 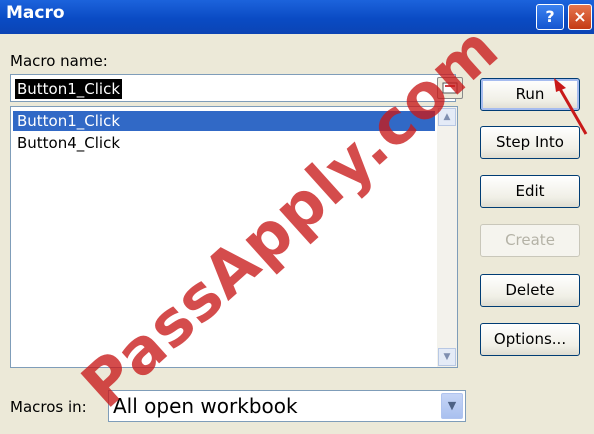 I want to click on macro-name-value: Button1_Click, so click(x=69, y=89).